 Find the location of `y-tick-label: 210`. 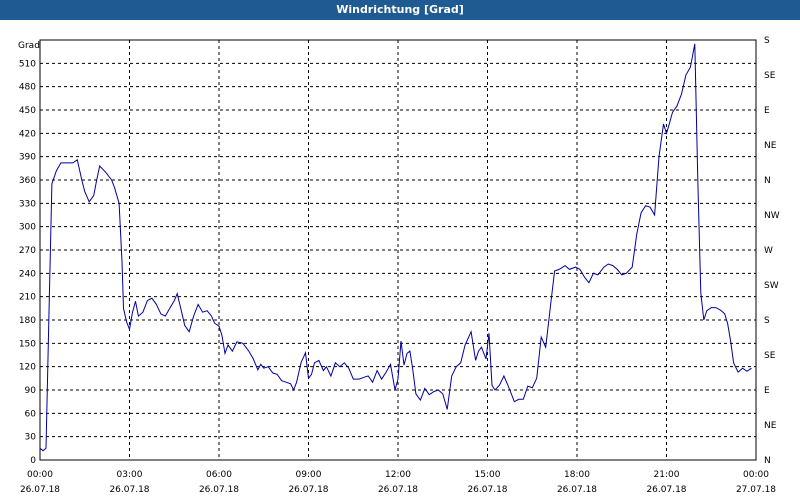

y-tick-label: 210 is located at coordinates (27, 298).